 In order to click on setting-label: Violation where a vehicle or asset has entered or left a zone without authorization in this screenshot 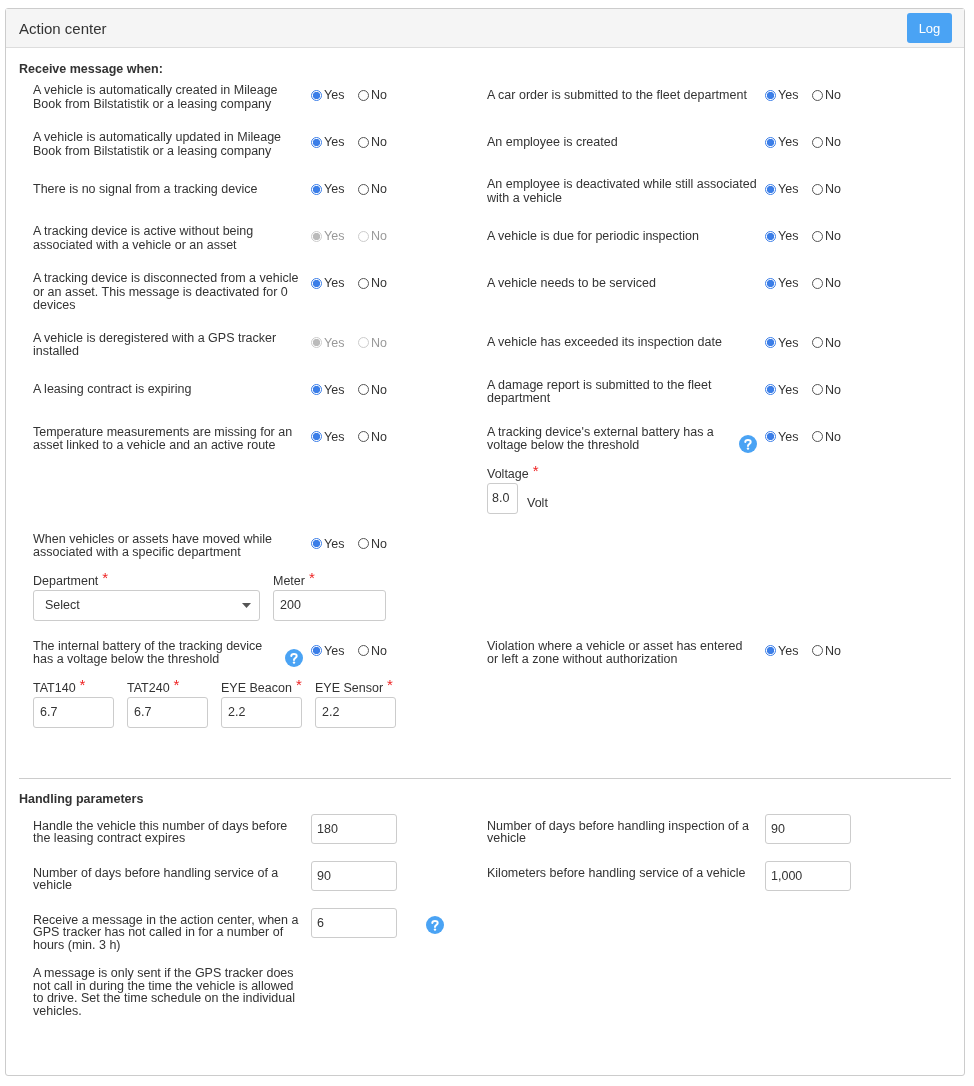, I will do `click(615, 653)`.